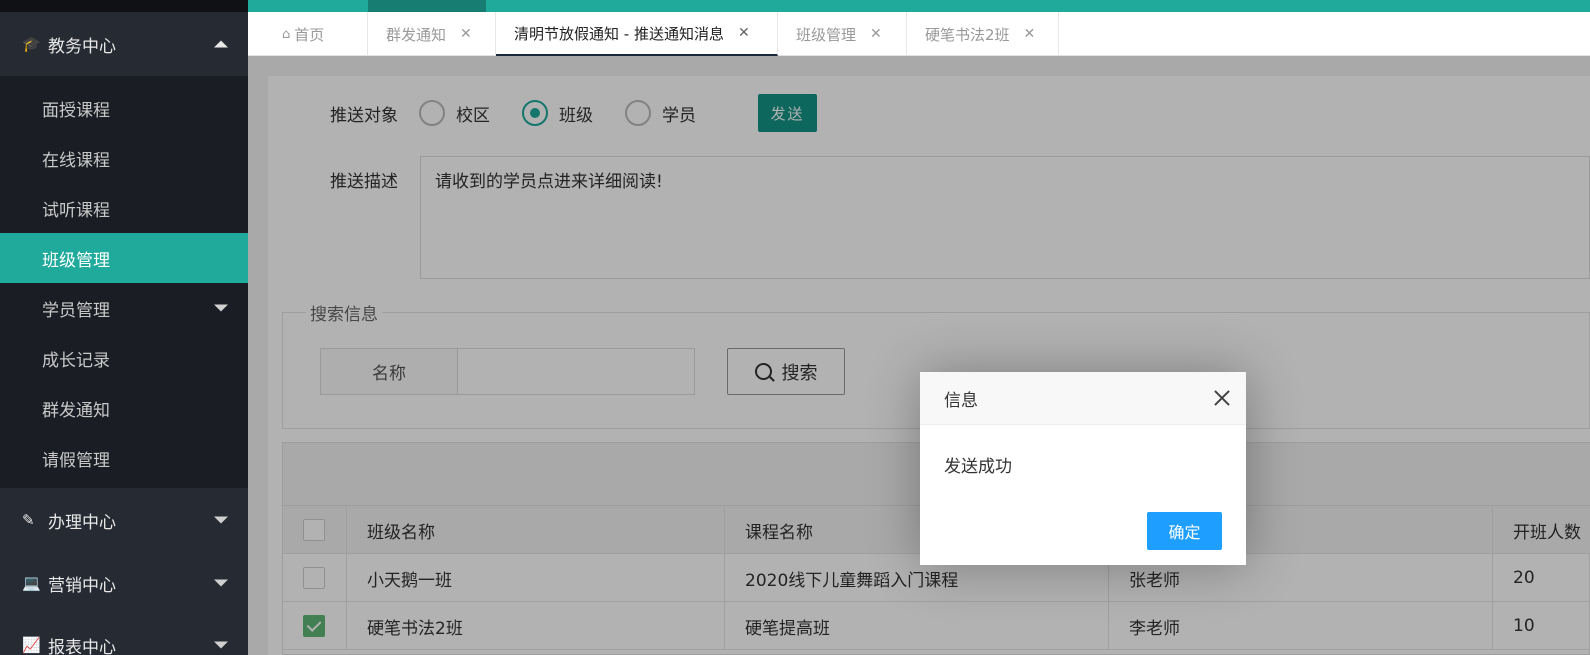 The height and width of the screenshot is (655, 1590). I want to click on sidebar-group-label: 营销中心, so click(82, 585).